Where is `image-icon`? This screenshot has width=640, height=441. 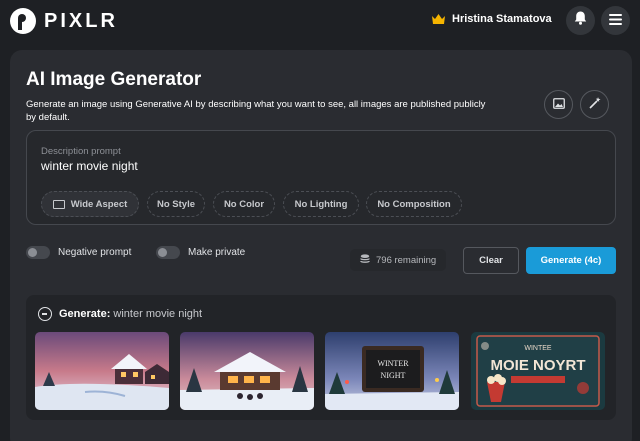 image-icon is located at coordinates (558, 105).